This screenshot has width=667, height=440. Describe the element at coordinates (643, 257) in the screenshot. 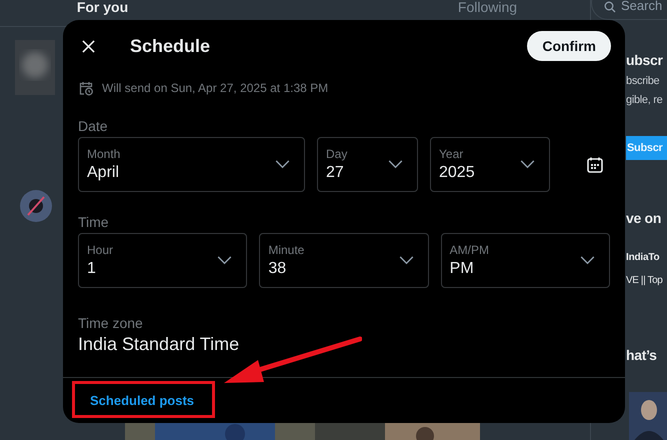

I see `channel-name: IndiaTo` at that location.